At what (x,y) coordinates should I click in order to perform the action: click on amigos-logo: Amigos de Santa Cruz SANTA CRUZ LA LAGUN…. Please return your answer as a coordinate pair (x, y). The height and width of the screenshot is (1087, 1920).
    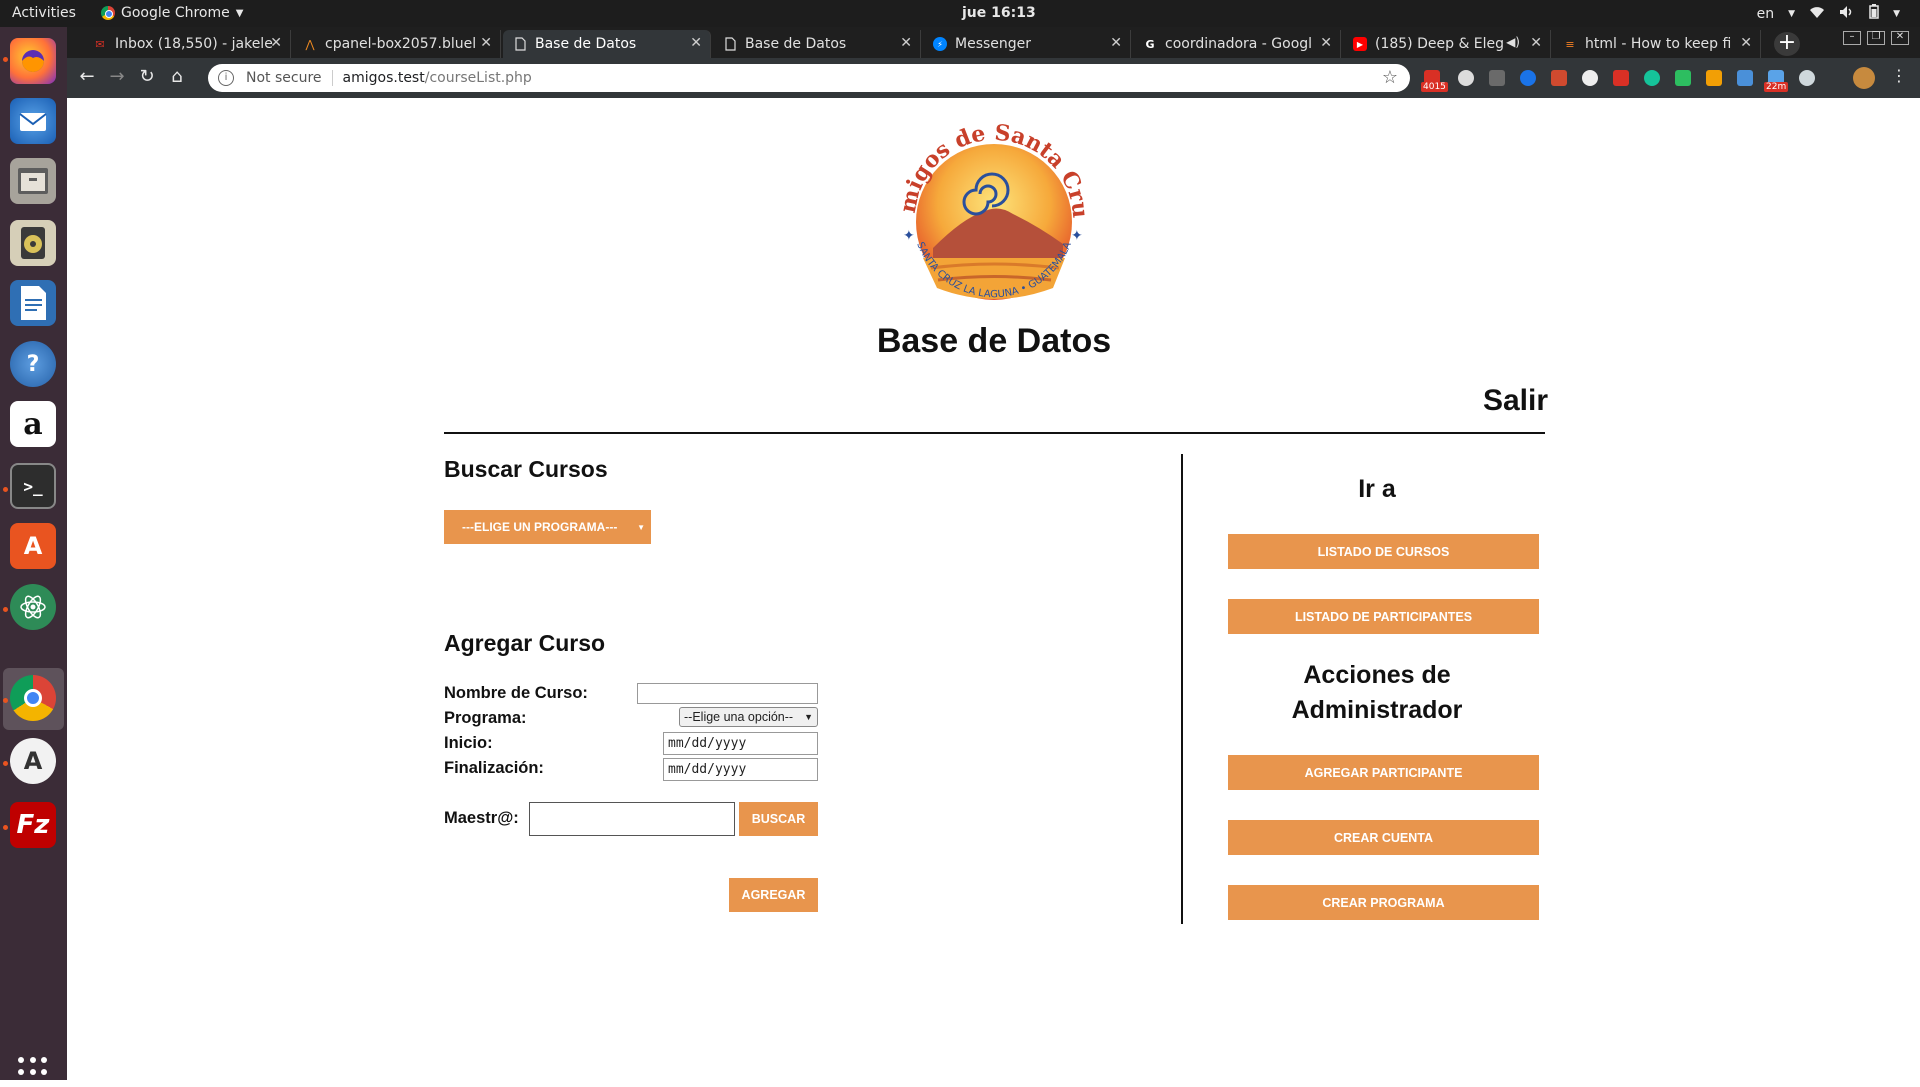
    Looking at the image, I should click on (989, 209).